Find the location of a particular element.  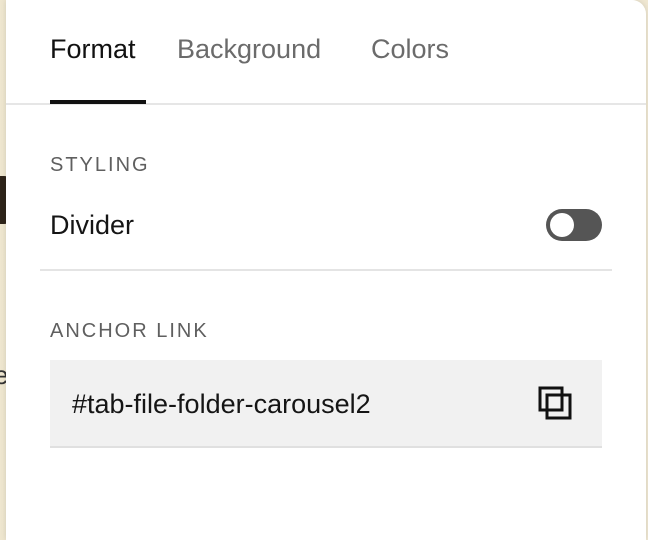

divider-label: Divider is located at coordinates (92, 225).